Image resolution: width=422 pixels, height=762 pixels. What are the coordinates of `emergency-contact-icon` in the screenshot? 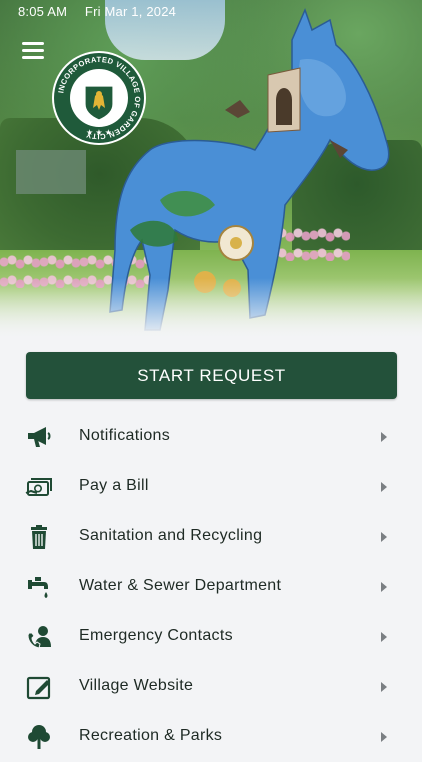 It's located at (39, 637).